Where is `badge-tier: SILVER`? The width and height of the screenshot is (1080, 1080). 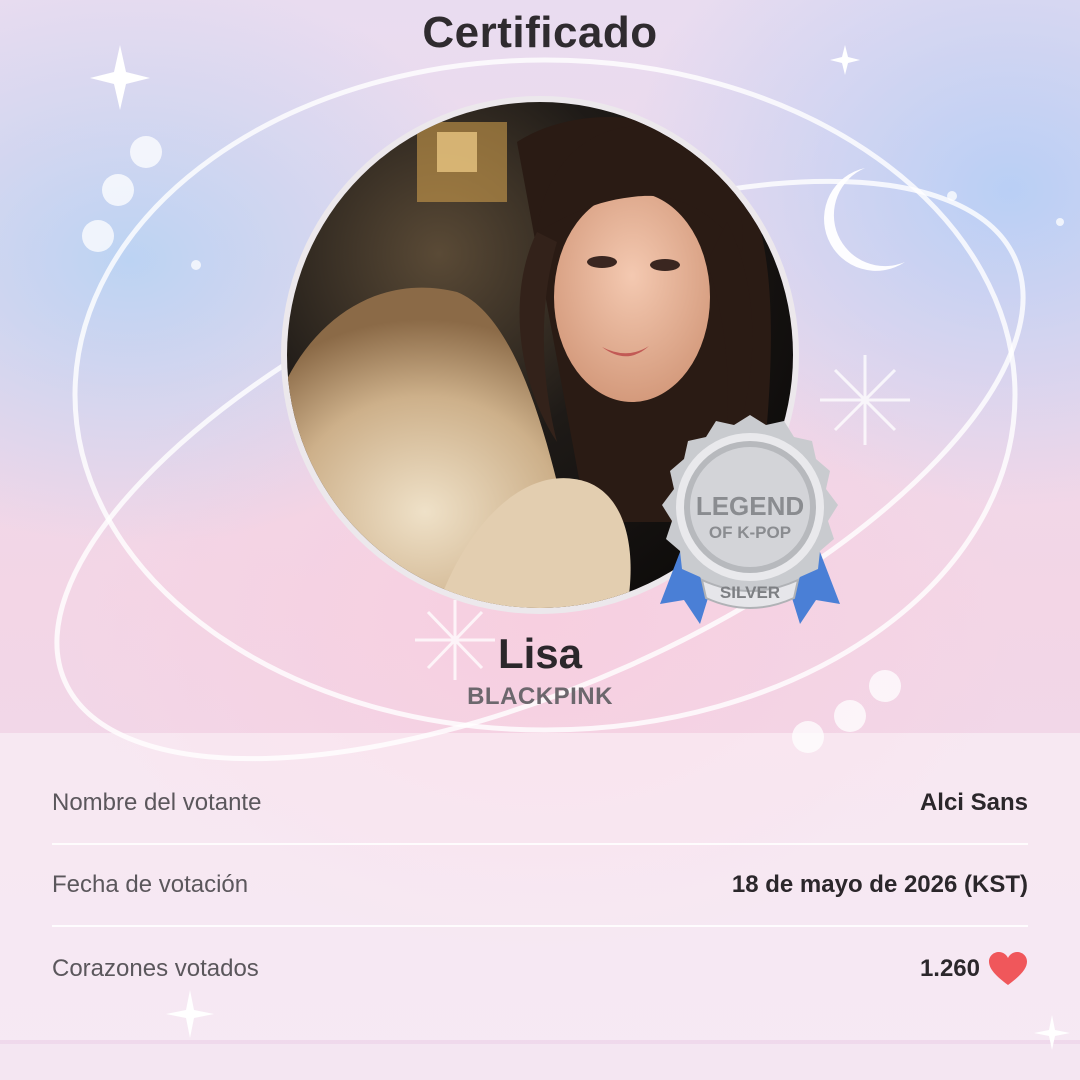
badge-tier: SILVER is located at coordinates (750, 592).